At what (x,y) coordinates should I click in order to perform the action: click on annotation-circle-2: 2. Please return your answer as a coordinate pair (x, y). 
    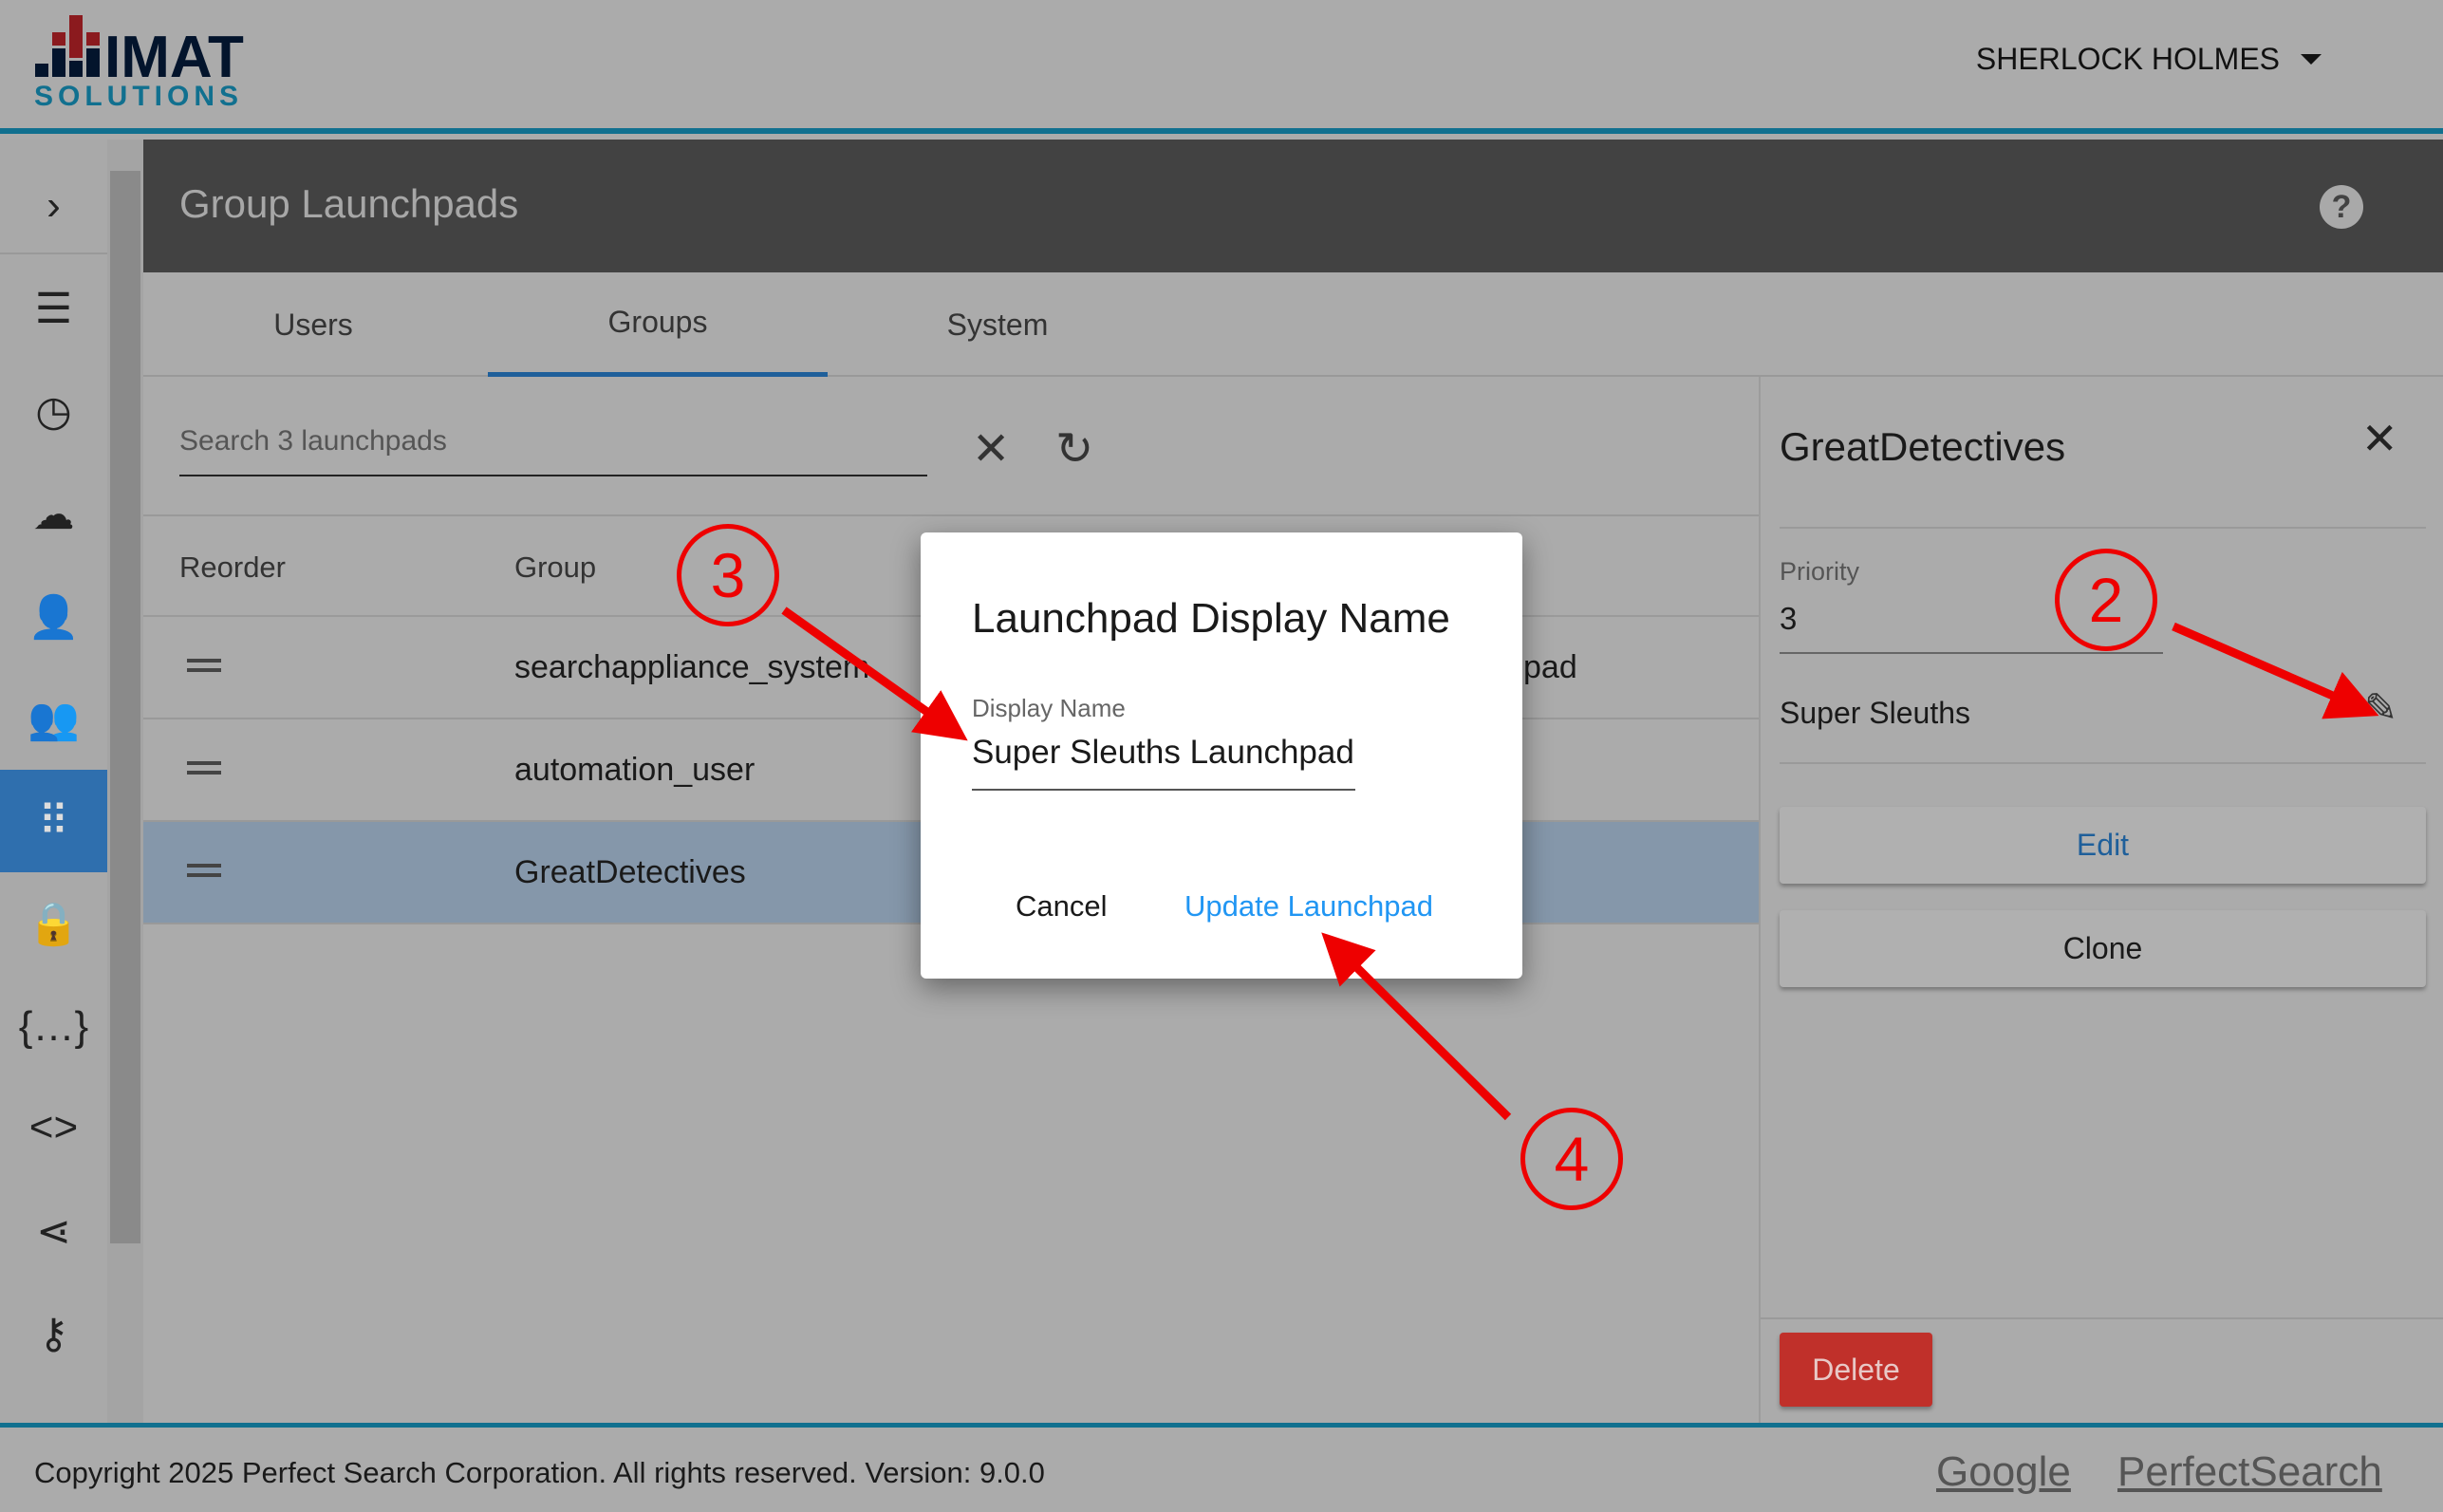
    Looking at the image, I should click on (2106, 600).